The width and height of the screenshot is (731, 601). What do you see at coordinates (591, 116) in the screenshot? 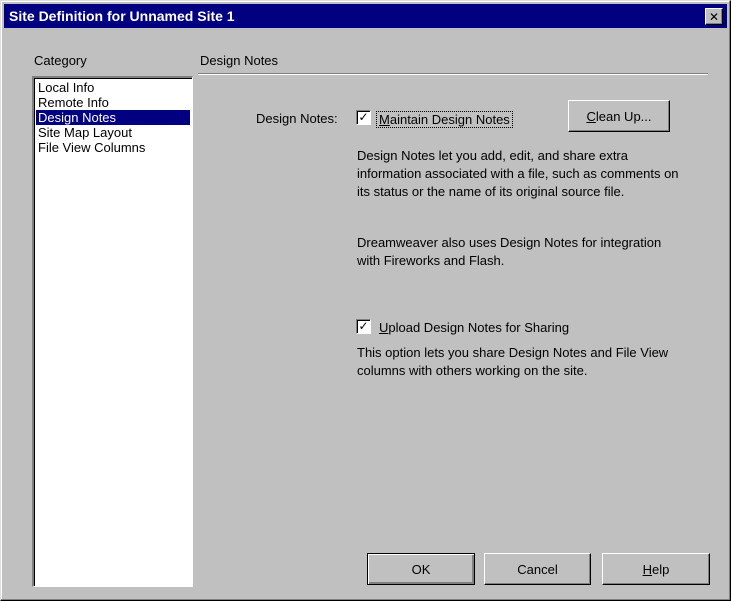
I see `mnemonic-c: C` at bounding box center [591, 116].